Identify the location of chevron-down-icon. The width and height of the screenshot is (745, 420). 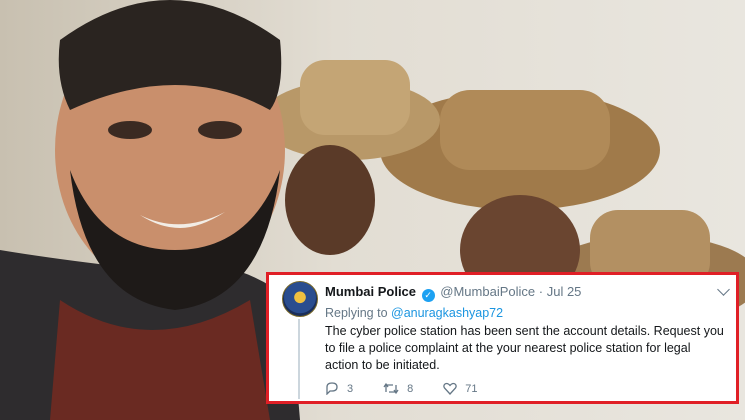
(723, 289).